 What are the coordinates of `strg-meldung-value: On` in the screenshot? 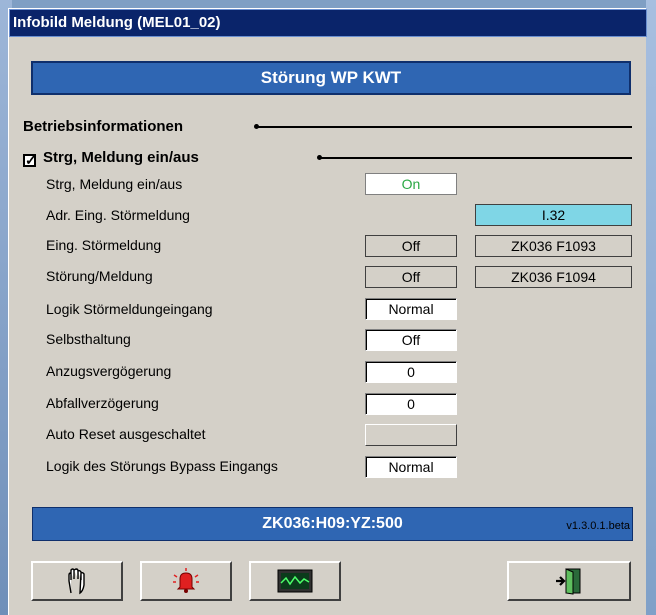 It's located at (411, 184).